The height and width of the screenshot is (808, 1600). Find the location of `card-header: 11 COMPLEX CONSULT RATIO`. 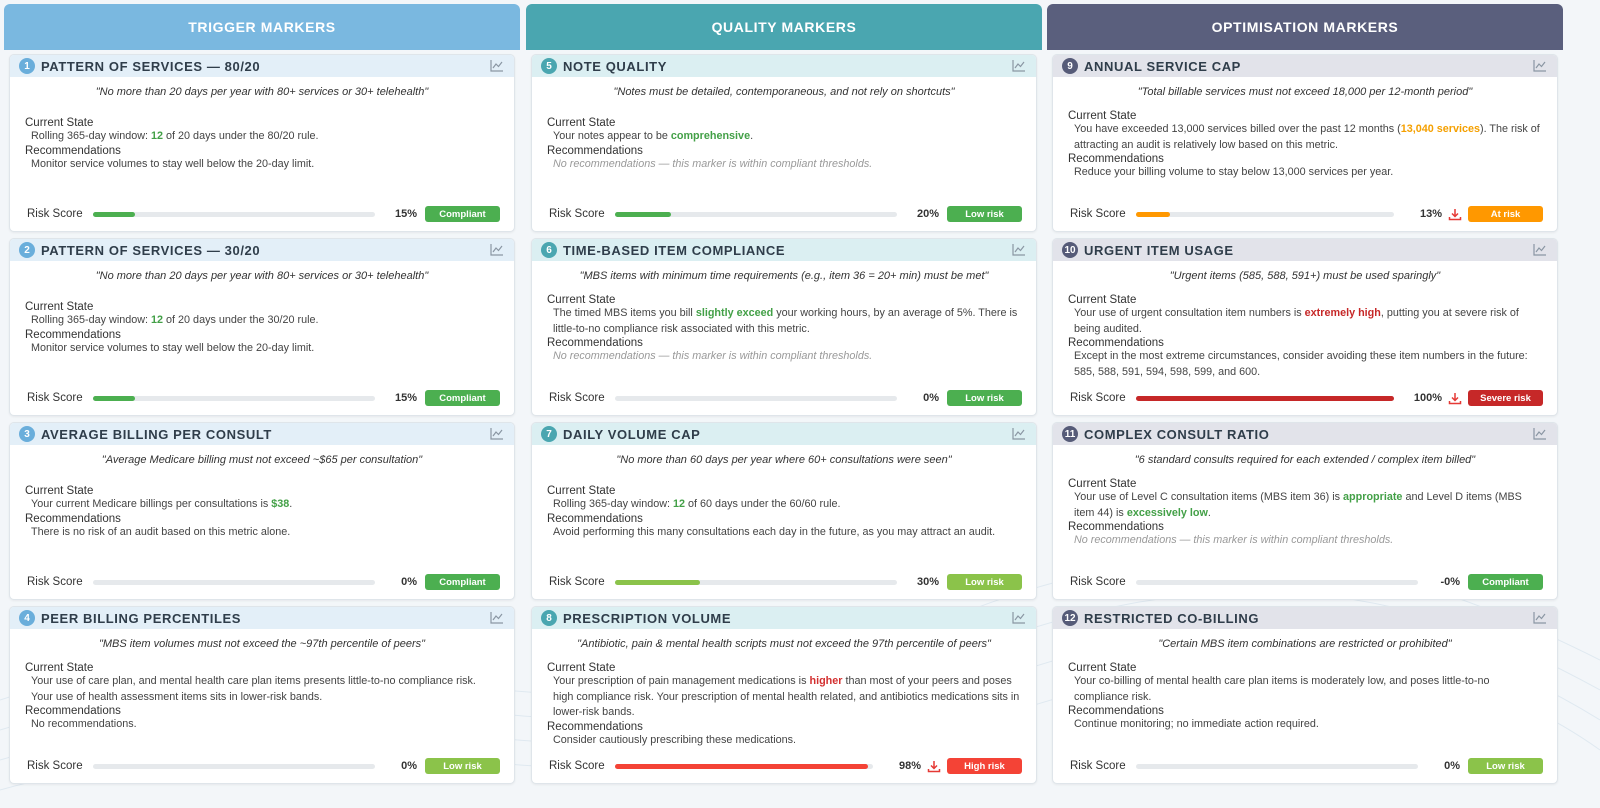

card-header: 11 COMPLEX CONSULT RATIO is located at coordinates (1305, 434).